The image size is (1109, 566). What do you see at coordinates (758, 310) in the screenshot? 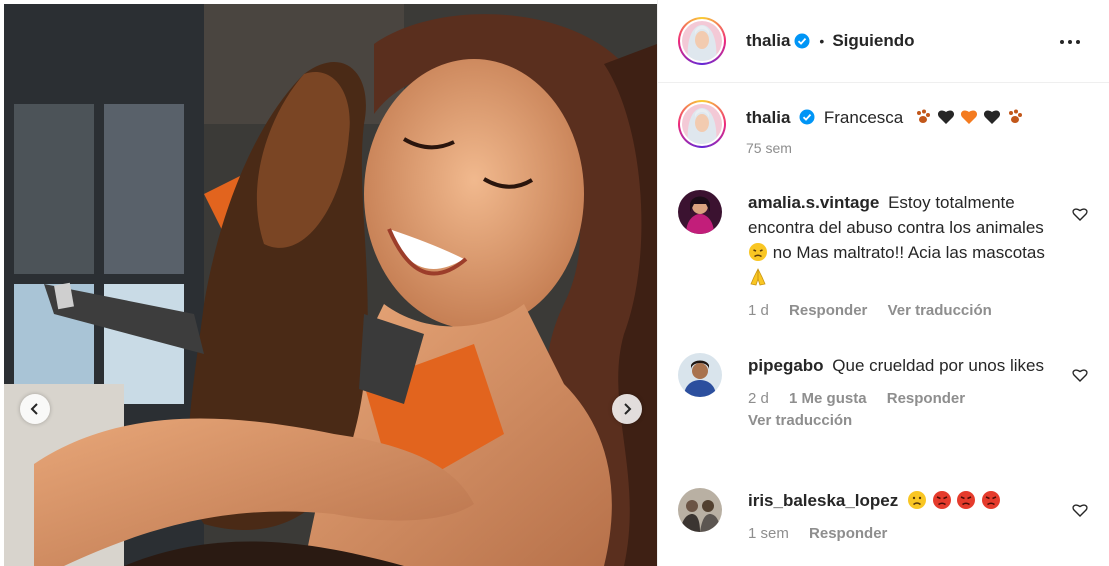
I see `comment-timestamp: 1 d` at bounding box center [758, 310].